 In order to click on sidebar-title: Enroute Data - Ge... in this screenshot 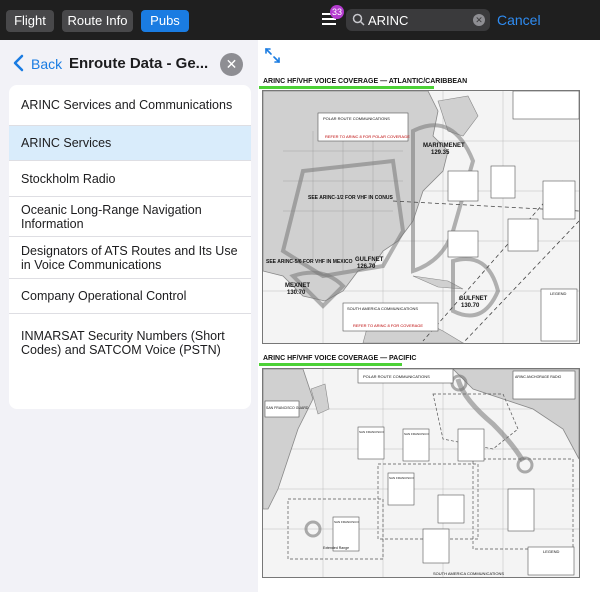, I will do `click(139, 63)`.